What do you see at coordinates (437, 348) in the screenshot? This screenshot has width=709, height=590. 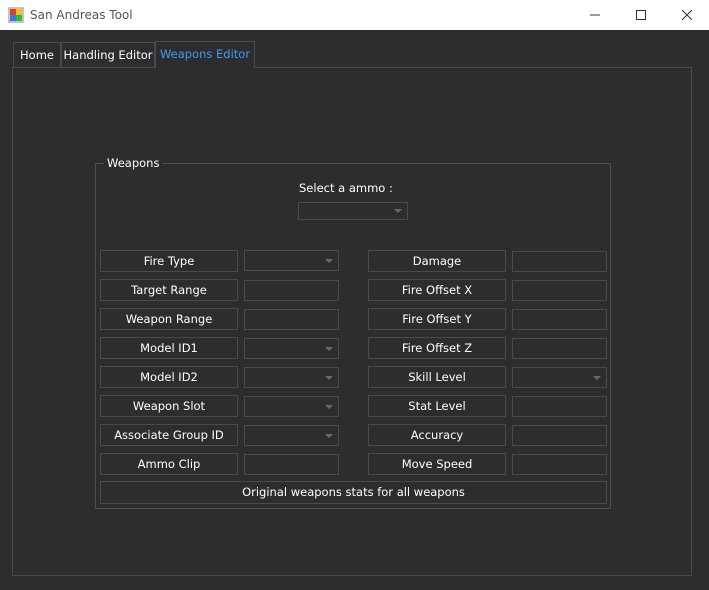 I see `fire-offset-z-label: Fire Offset Z` at bounding box center [437, 348].